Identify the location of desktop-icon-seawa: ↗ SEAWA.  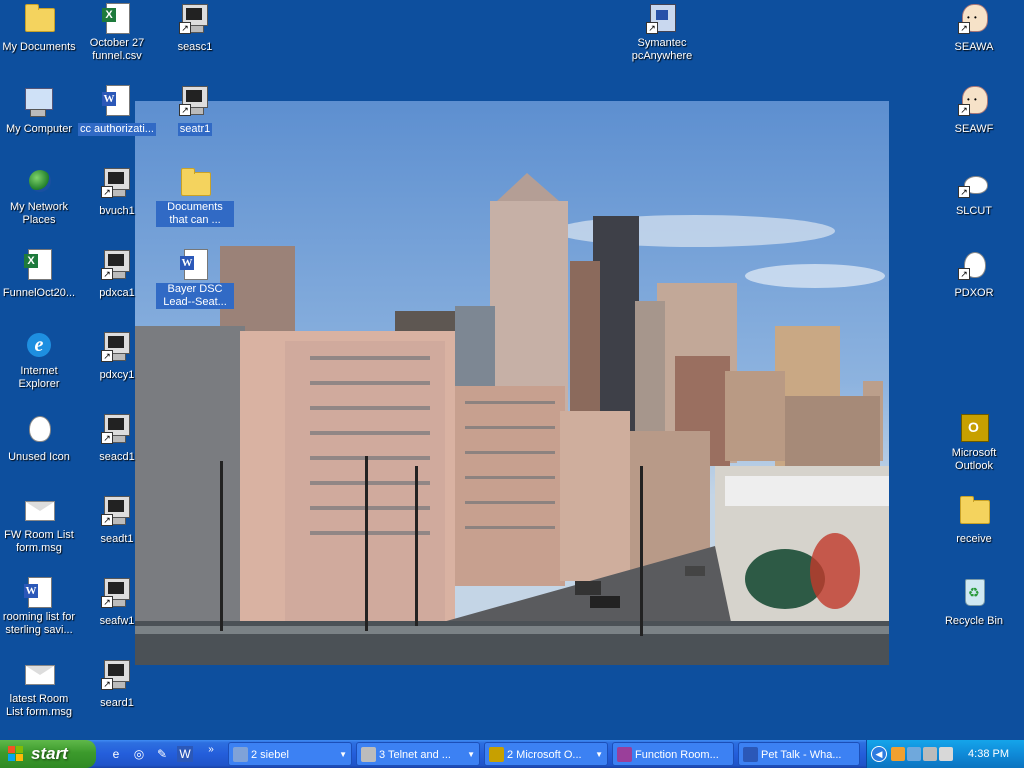
(974, 28).